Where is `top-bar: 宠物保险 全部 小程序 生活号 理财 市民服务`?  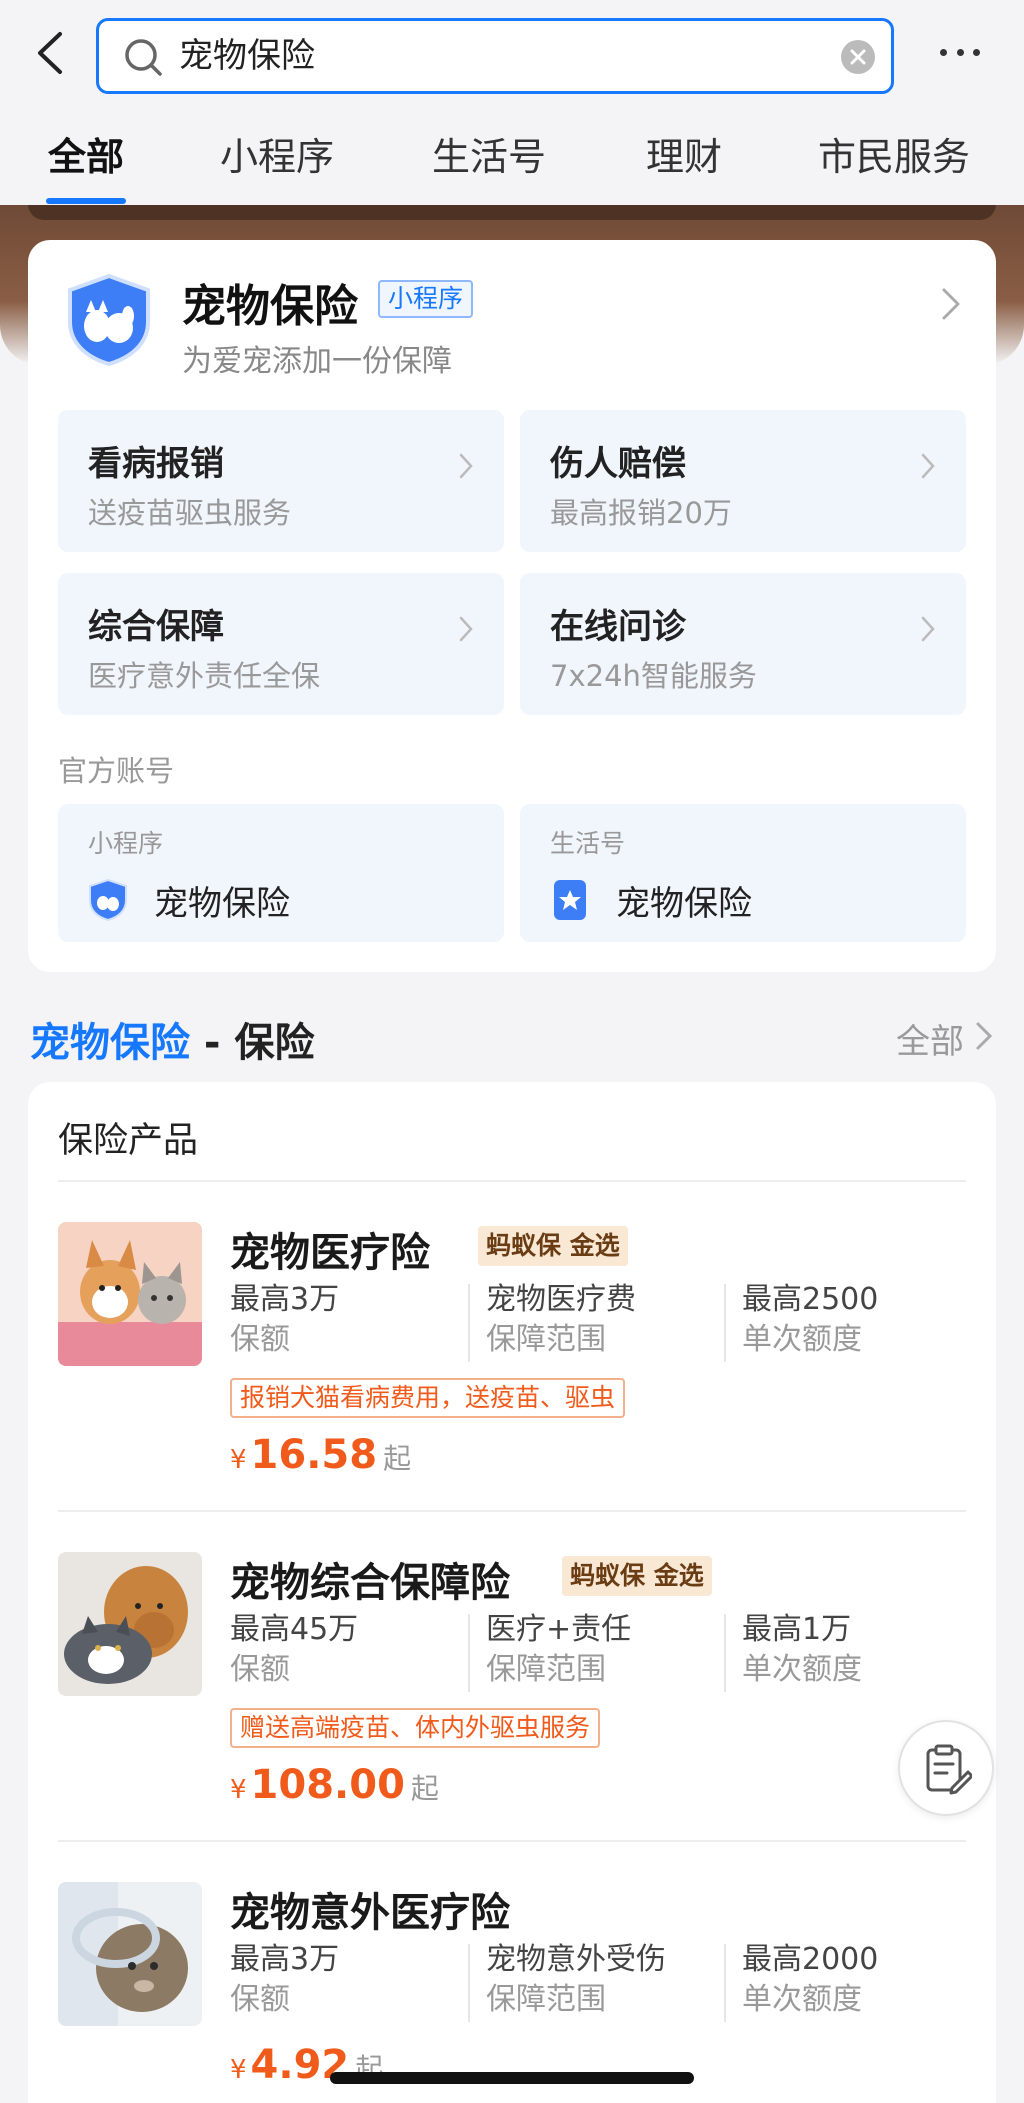 top-bar: 宠物保险 全部 小程序 生活号 理财 市民服务 is located at coordinates (512, 102).